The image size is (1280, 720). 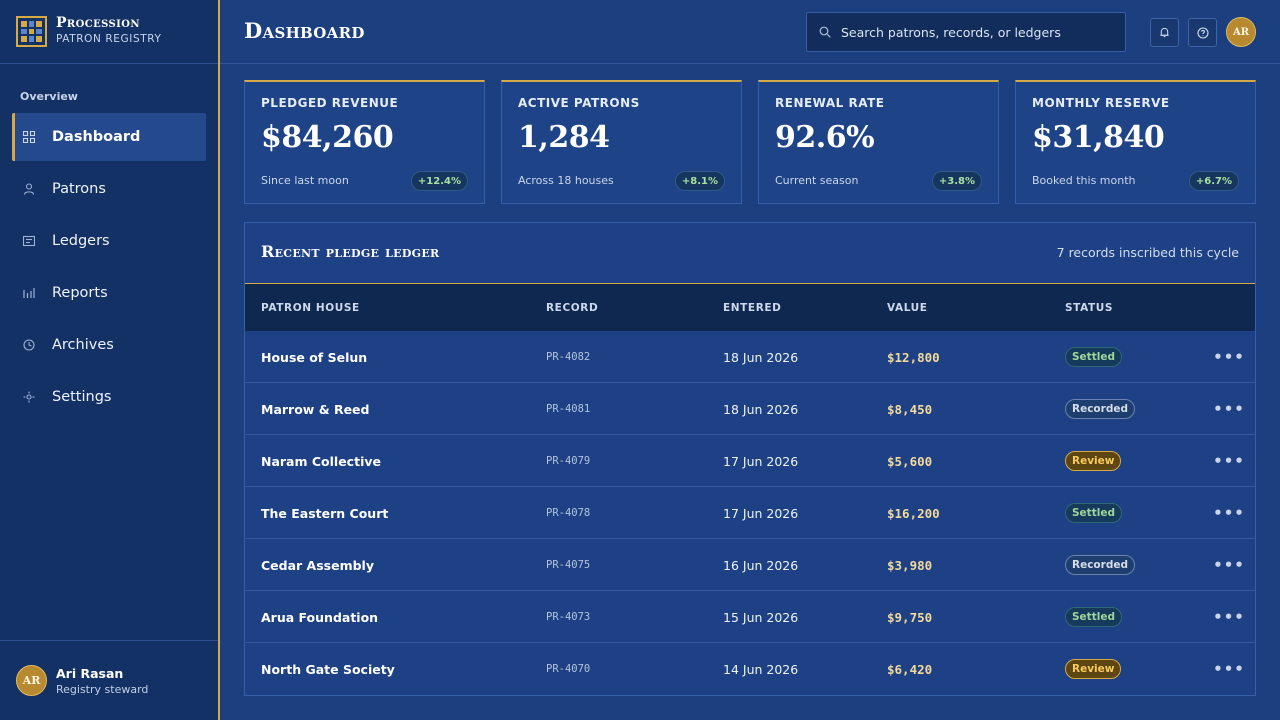 I want to click on sidebar-item-ledgers: Ledgers, so click(x=109, y=241).